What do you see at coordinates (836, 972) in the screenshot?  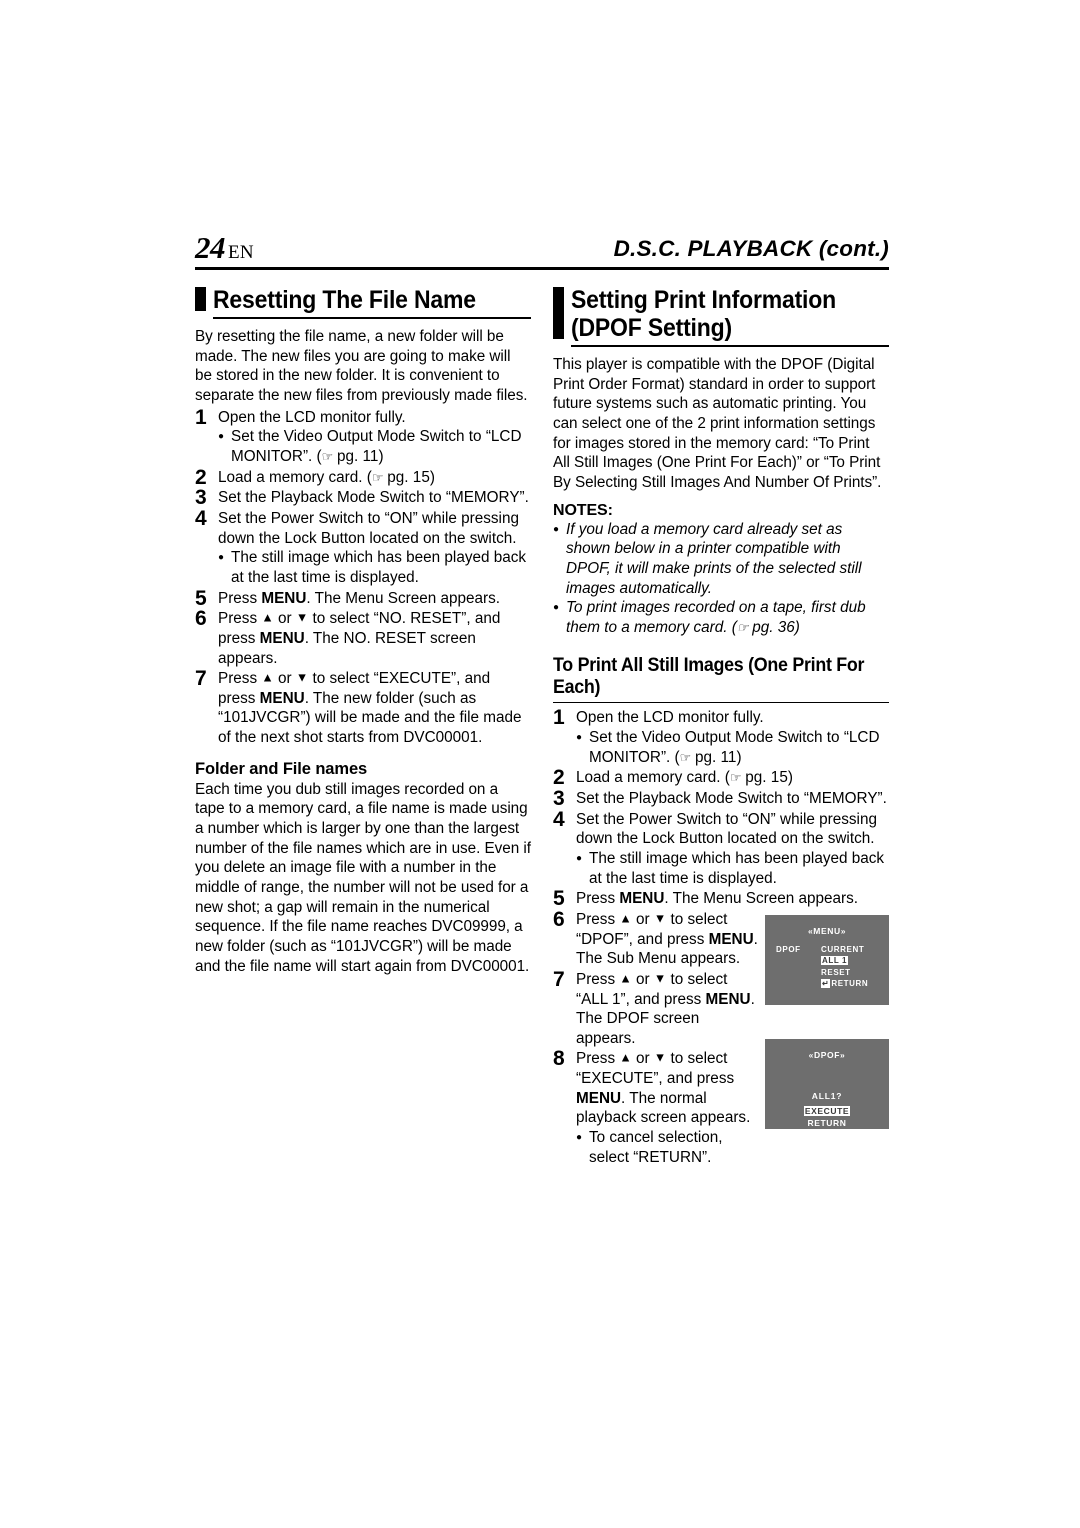 I see `lcd-option-reset: RESET` at bounding box center [836, 972].